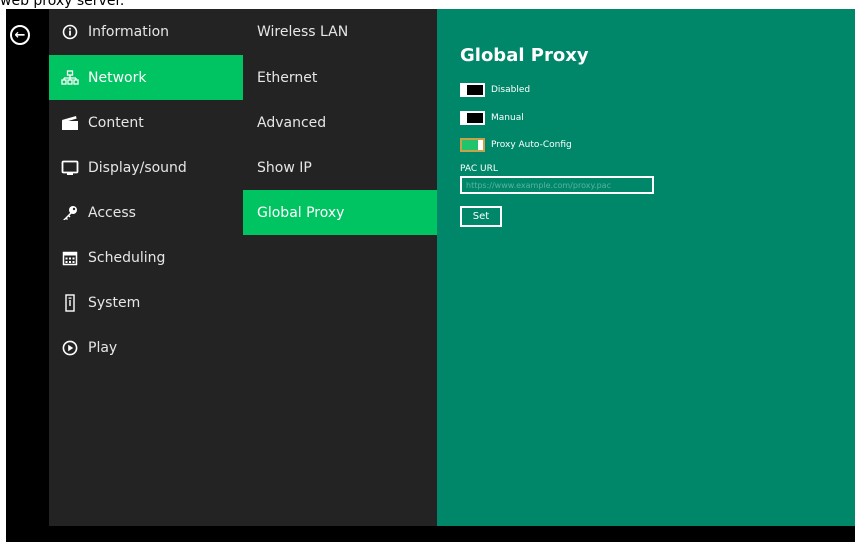 This screenshot has width=855, height=542. I want to click on option-label: Manual, so click(507, 118).